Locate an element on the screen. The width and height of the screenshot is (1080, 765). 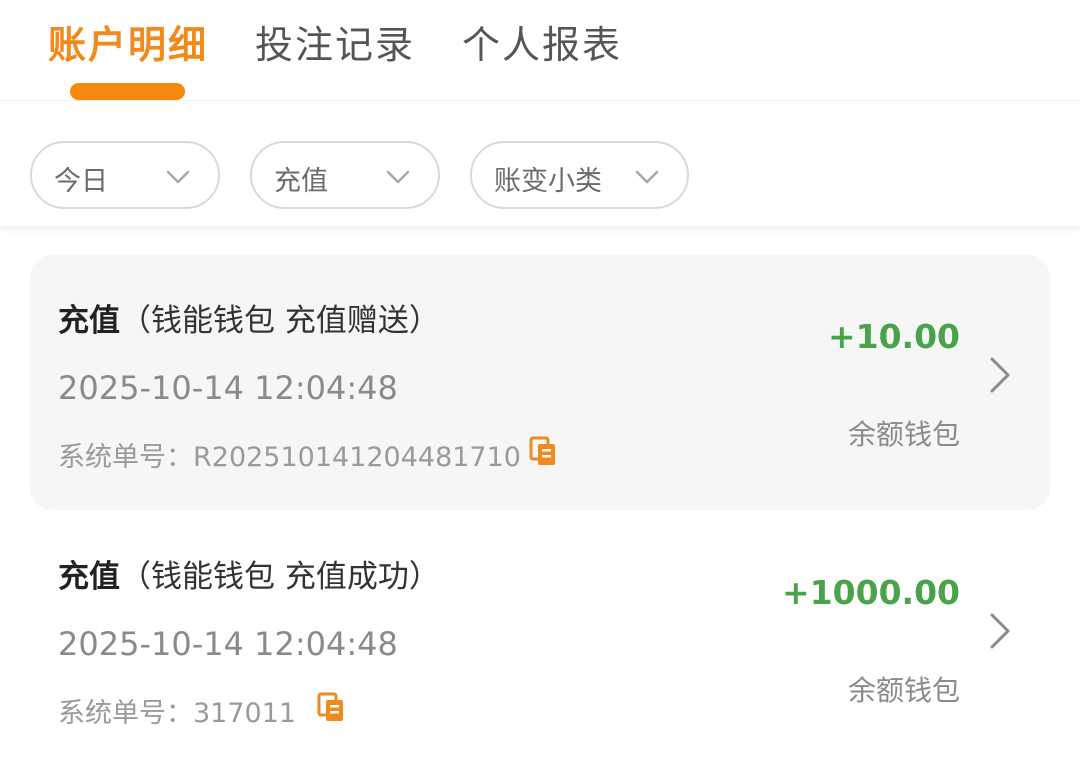
order-number: 系统单号：R202510141204481710 is located at coordinates (306, 454).